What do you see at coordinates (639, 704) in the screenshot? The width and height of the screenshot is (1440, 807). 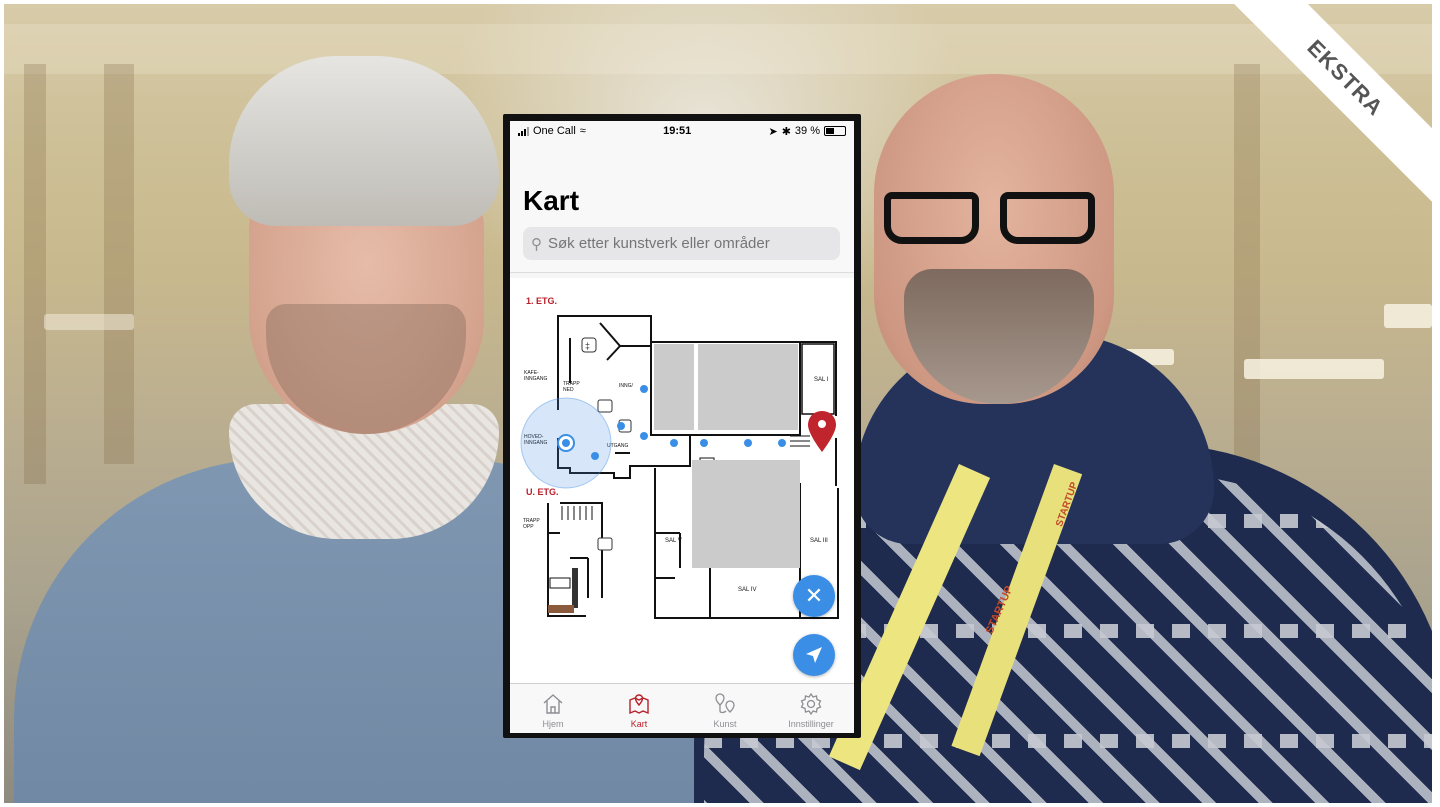 I see `map-icon` at bounding box center [639, 704].